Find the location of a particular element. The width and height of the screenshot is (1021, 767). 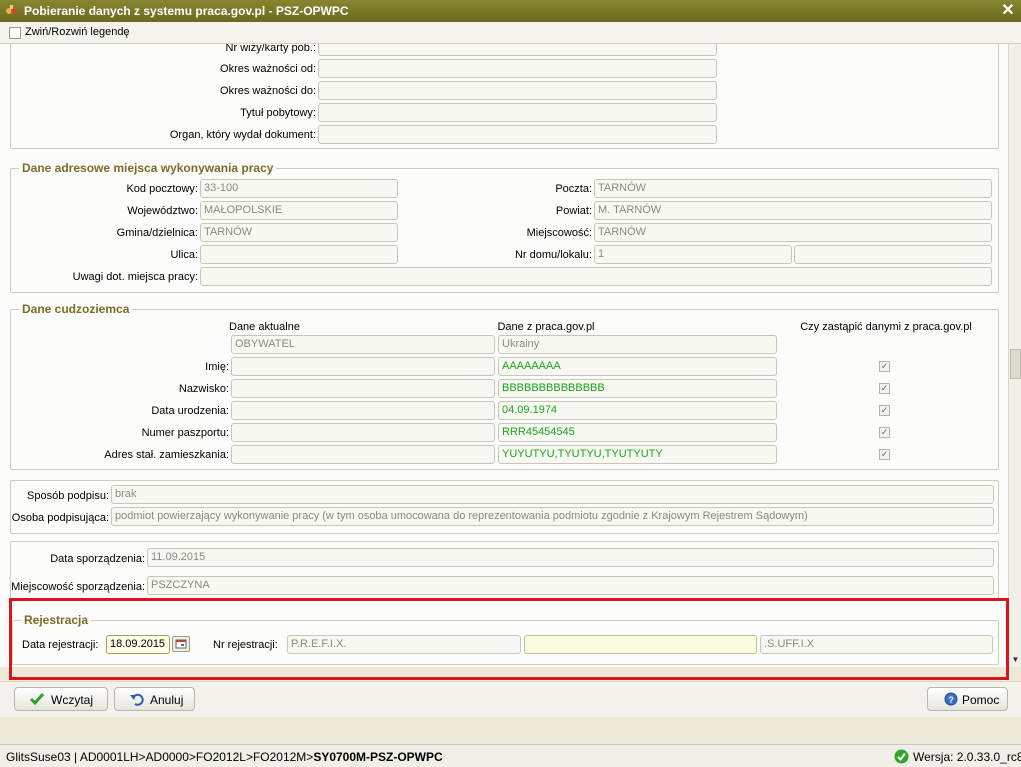

surname-current-field is located at coordinates (363, 388).